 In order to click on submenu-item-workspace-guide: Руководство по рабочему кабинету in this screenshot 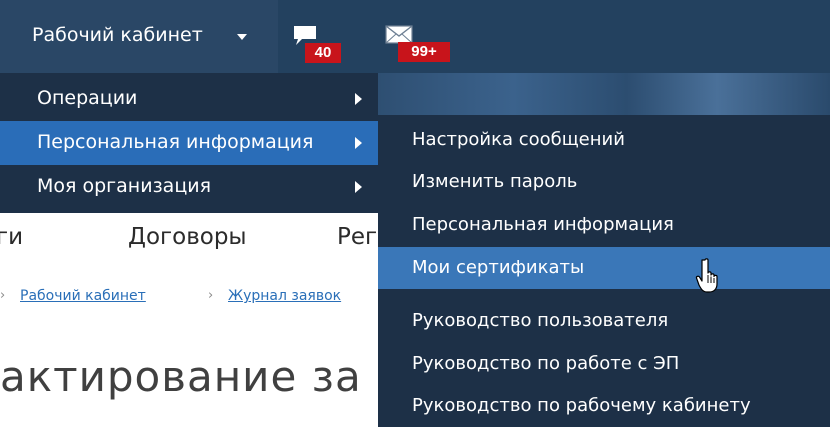, I will do `click(604, 406)`.